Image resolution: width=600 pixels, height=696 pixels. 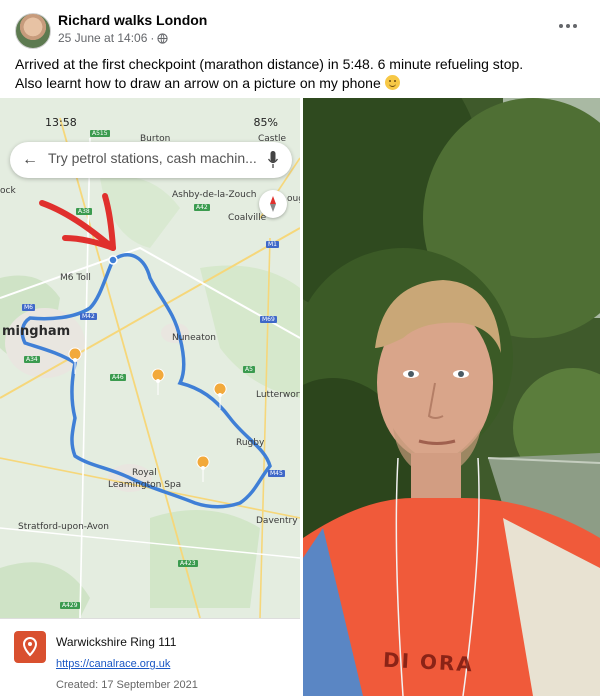 What do you see at coordinates (568, 26) in the screenshot?
I see `more-options-button` at bounding box center [568, 26].